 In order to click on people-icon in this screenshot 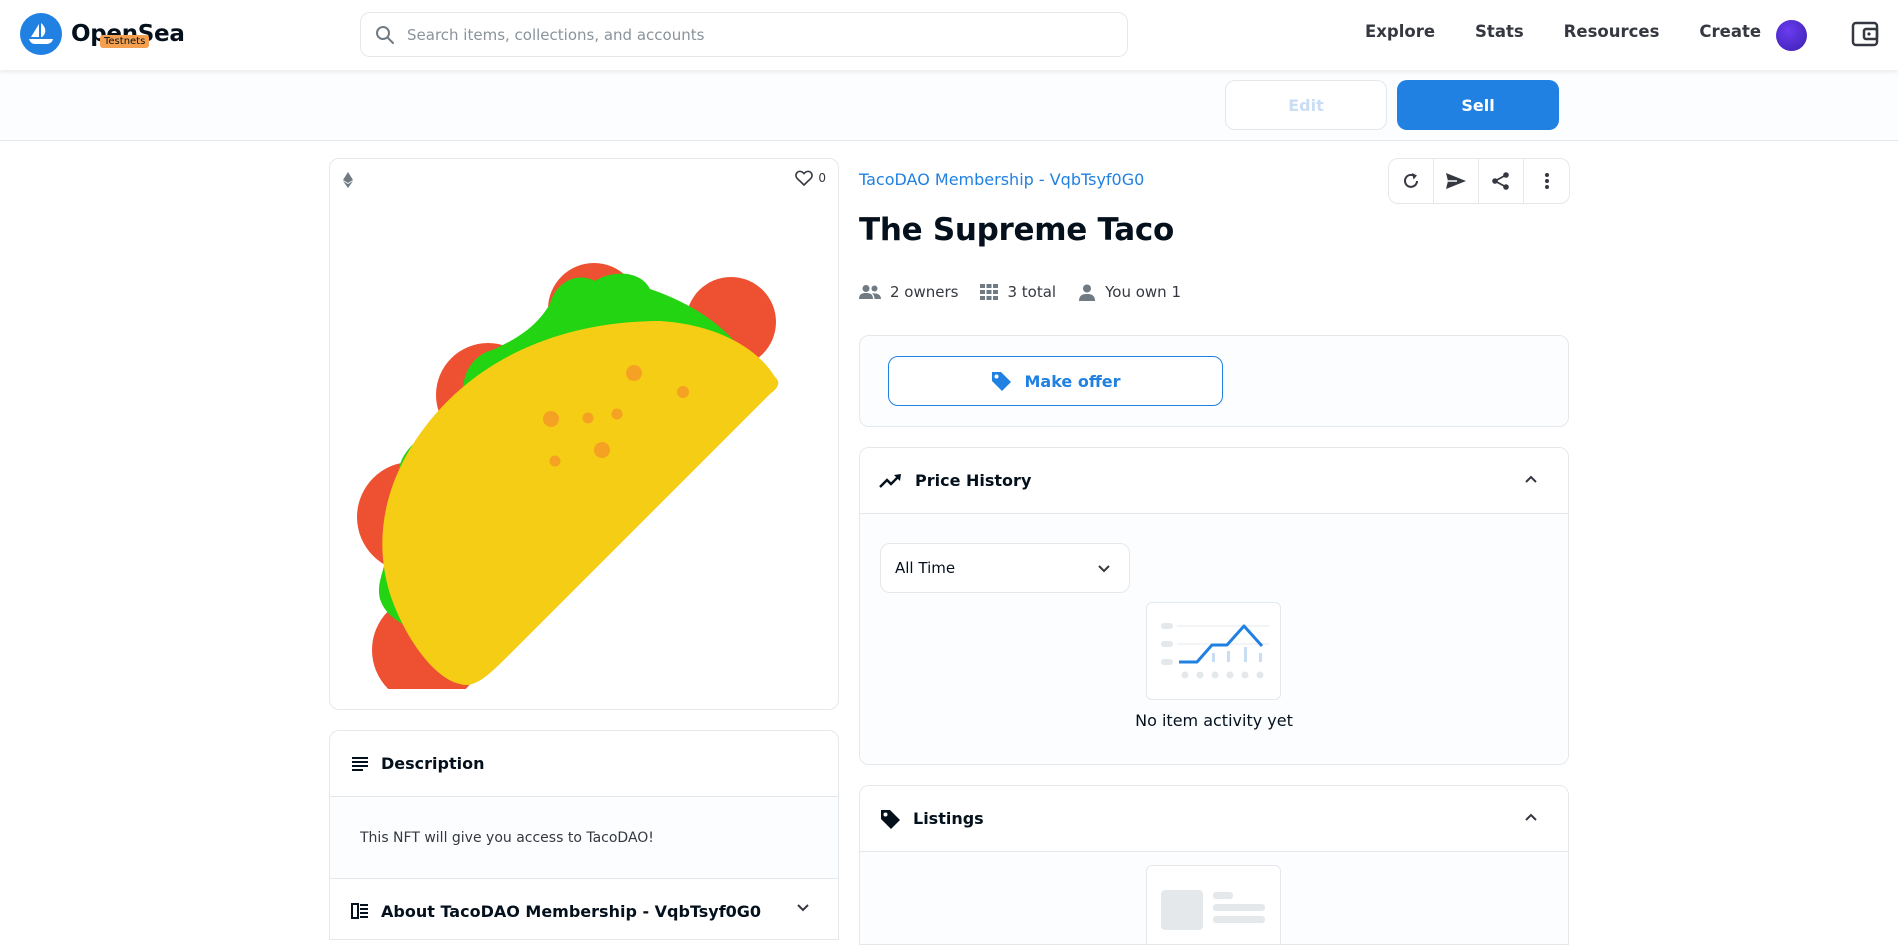, I will do `click(870, 292)`.